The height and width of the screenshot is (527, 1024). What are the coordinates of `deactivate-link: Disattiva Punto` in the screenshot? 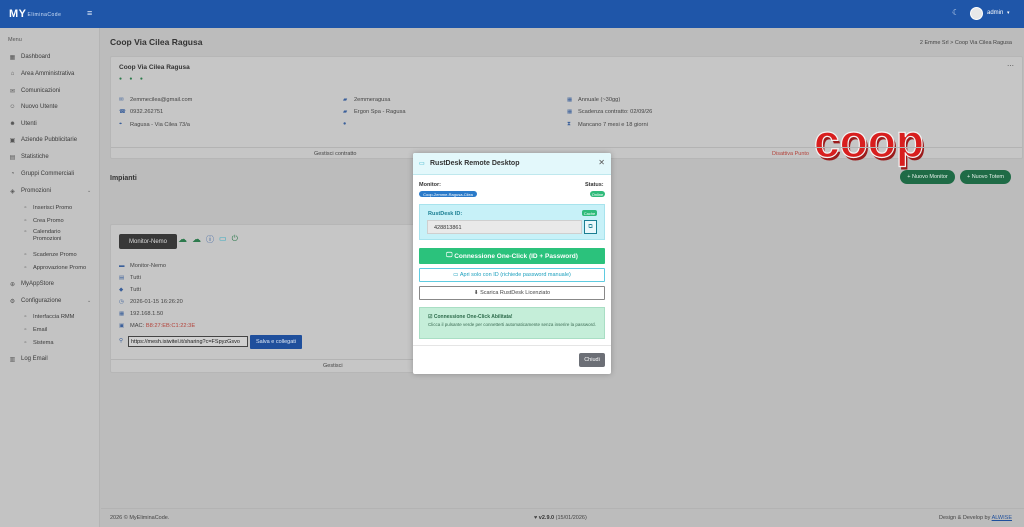 It's located at (790, 154).